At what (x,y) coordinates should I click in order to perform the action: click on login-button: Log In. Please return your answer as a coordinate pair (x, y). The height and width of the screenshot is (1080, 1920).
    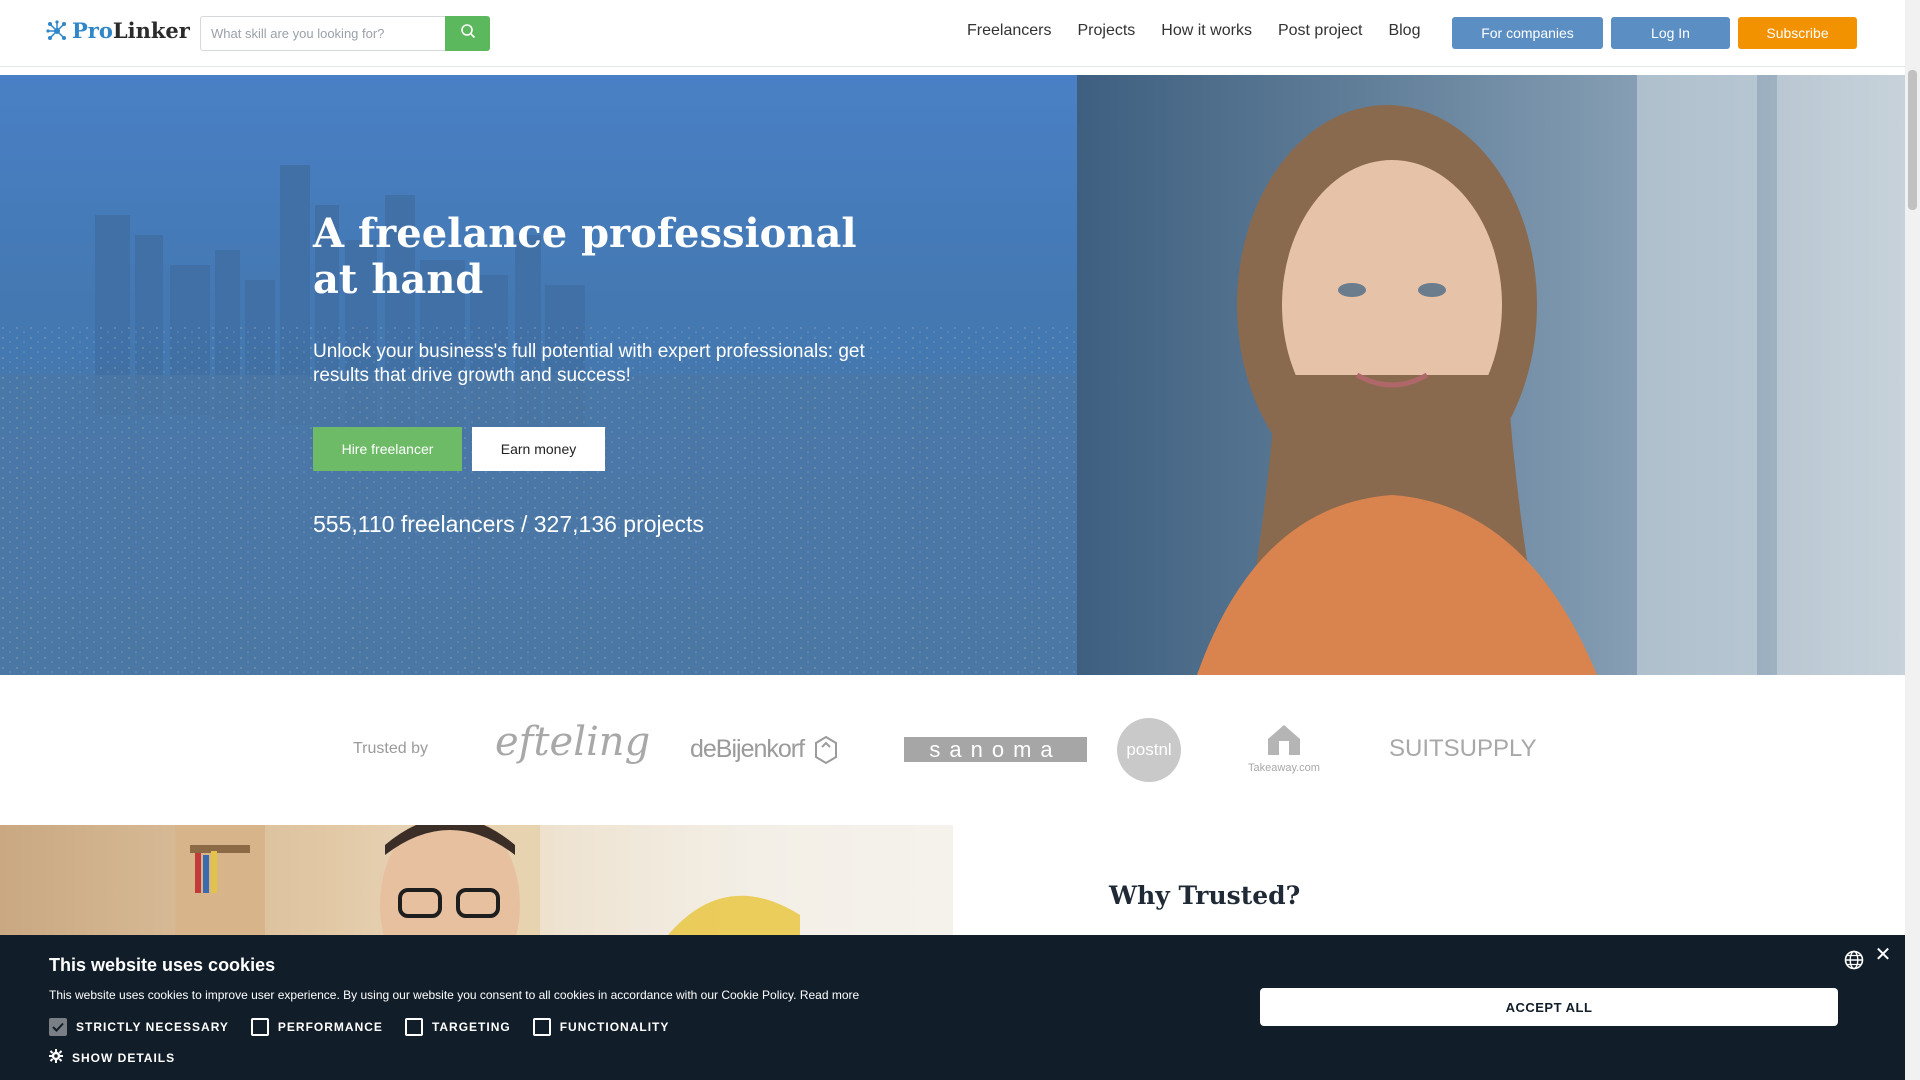
    Looking at the image, I should click on (1670, 33).